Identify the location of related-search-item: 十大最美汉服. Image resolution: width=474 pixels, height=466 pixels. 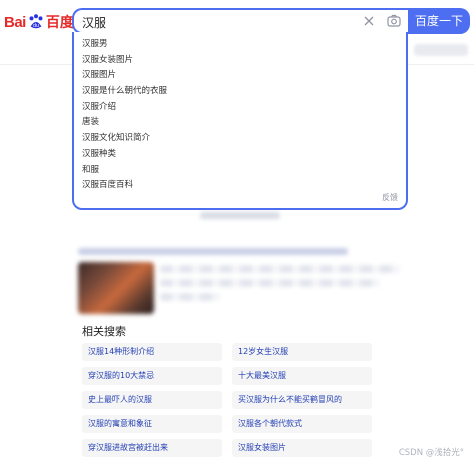
(302, 376).